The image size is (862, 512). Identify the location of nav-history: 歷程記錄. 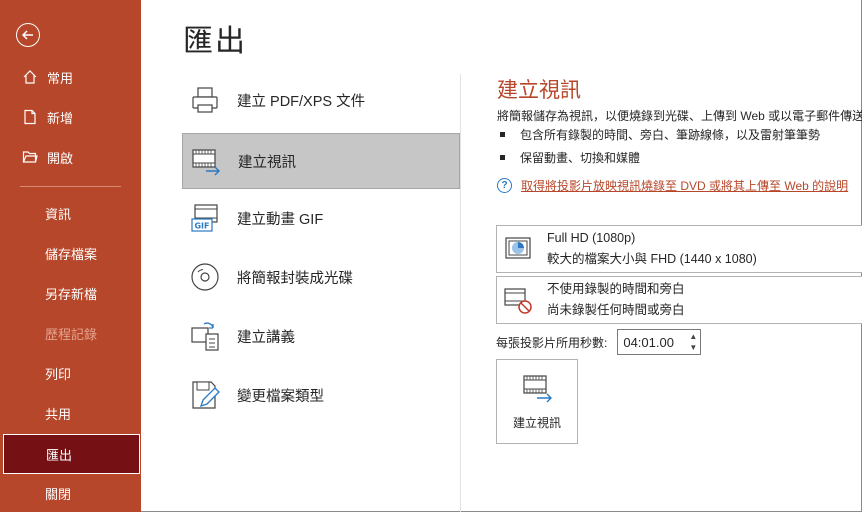
(70, 333).